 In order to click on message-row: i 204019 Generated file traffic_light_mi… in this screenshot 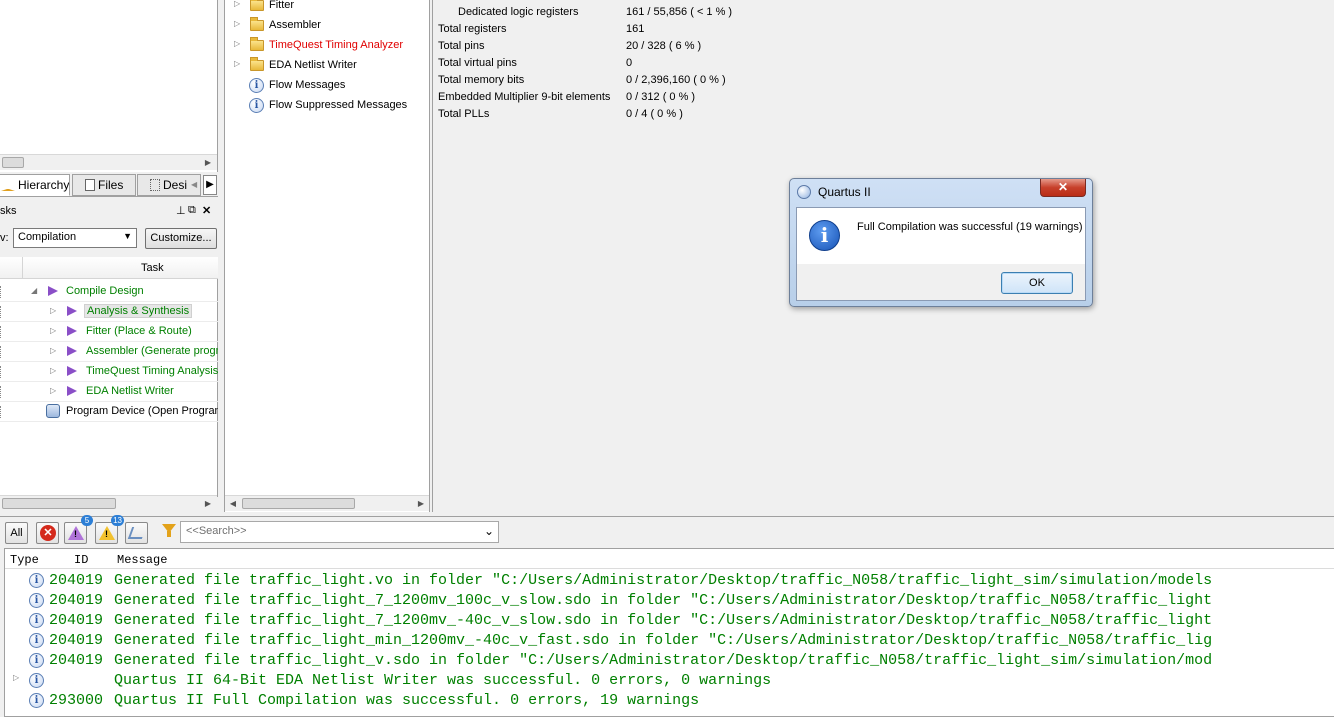, I will do `click(669, 641)`.